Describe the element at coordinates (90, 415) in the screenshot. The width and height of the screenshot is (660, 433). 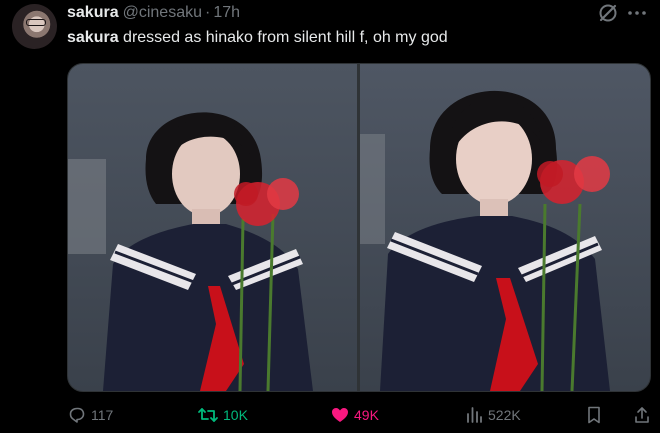
I see `reply-button: 117` at that location.